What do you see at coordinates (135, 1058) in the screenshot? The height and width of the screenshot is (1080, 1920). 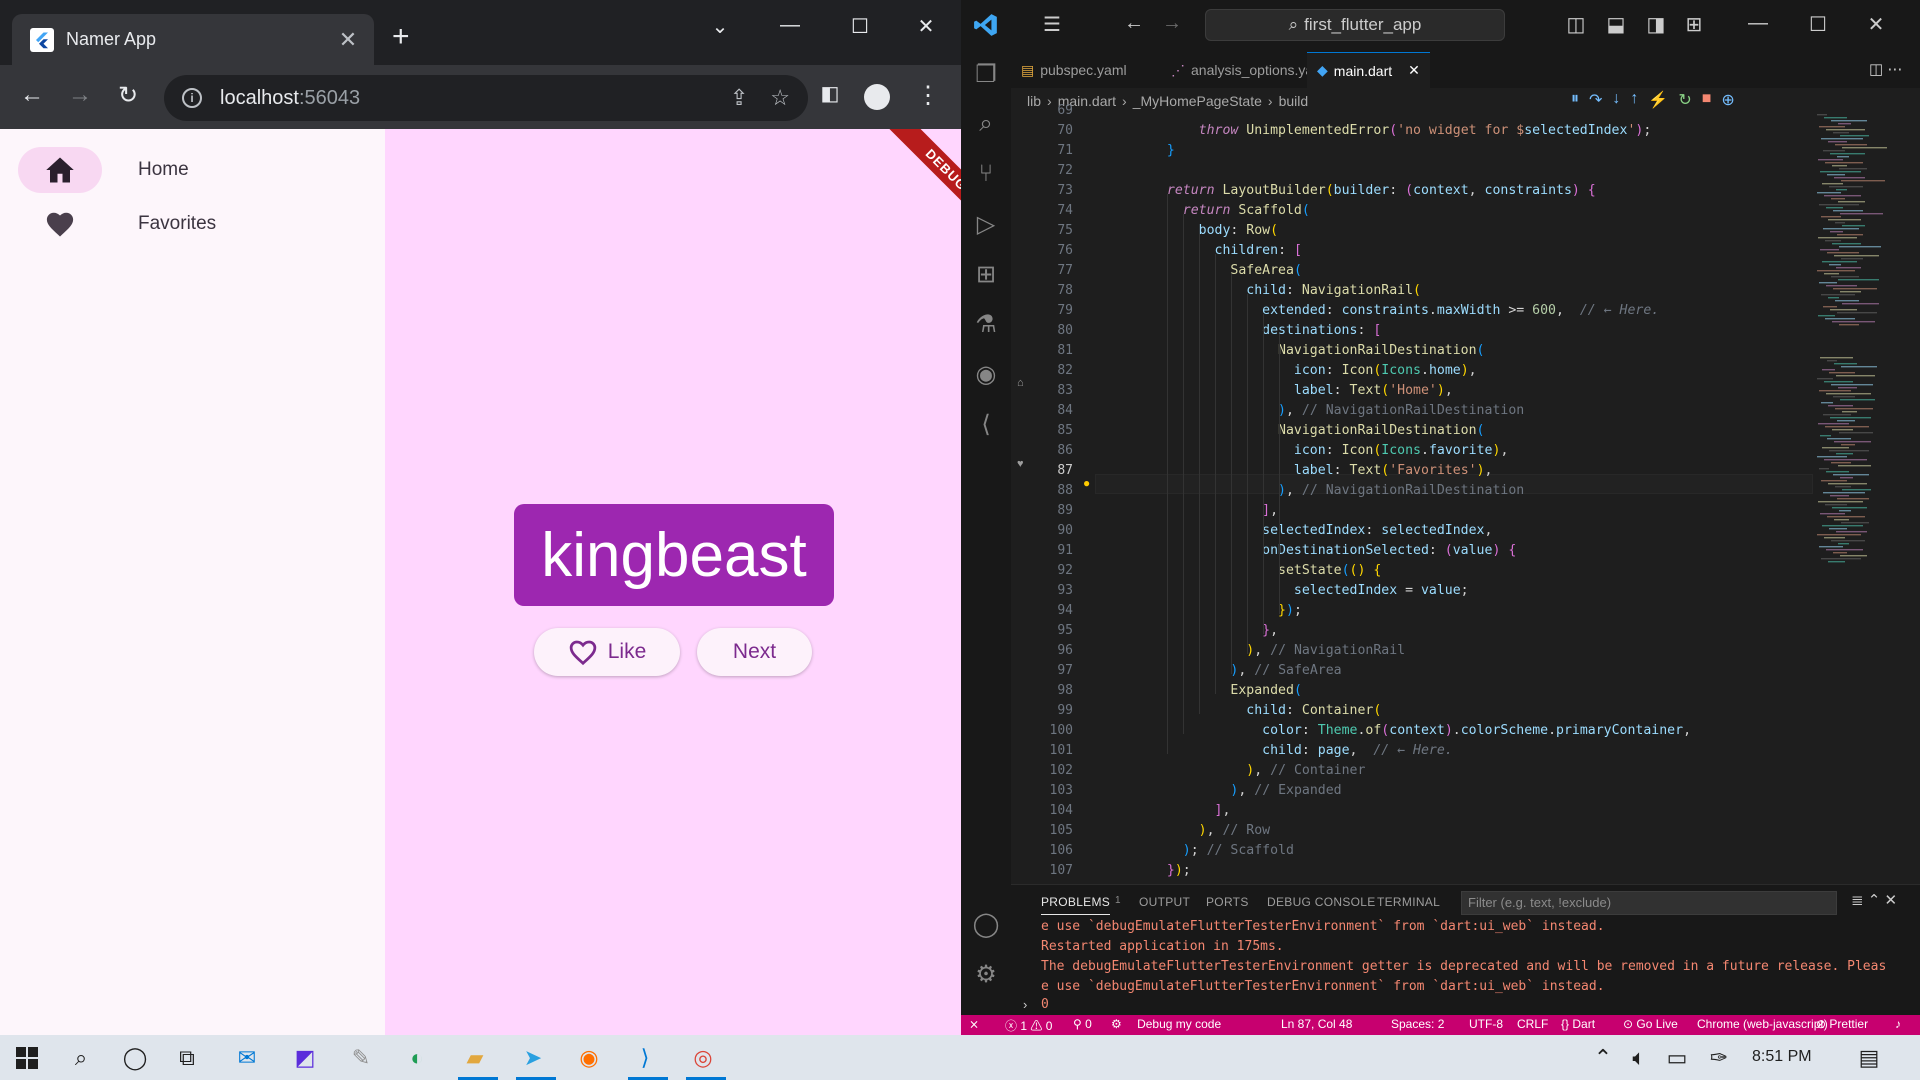 I see `cortana-icon: ◯` at bounding box center [135, 1058].